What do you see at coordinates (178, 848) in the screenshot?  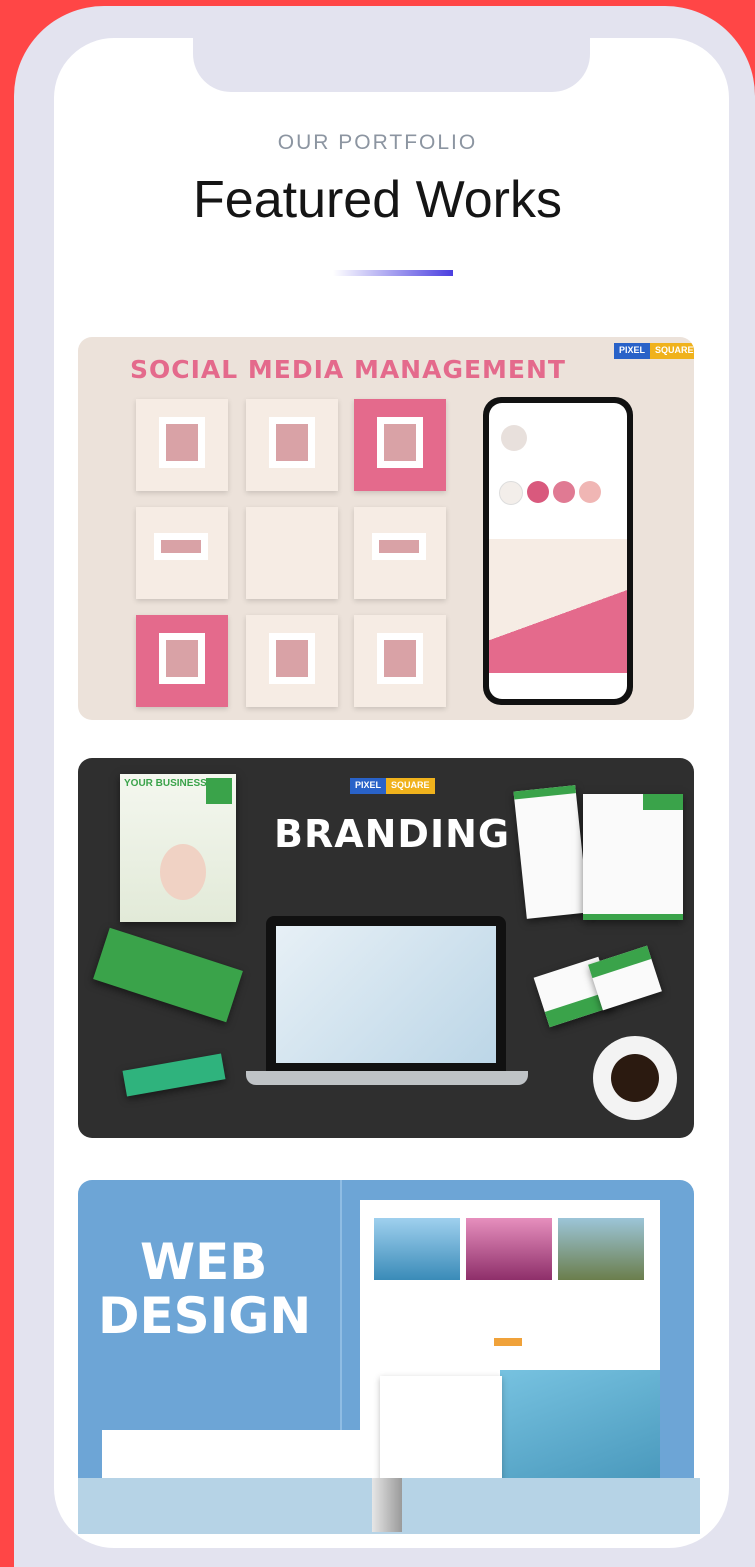 I see `magazine-mockup: YOUR BUSINESS` at bounding box center [178, 848].